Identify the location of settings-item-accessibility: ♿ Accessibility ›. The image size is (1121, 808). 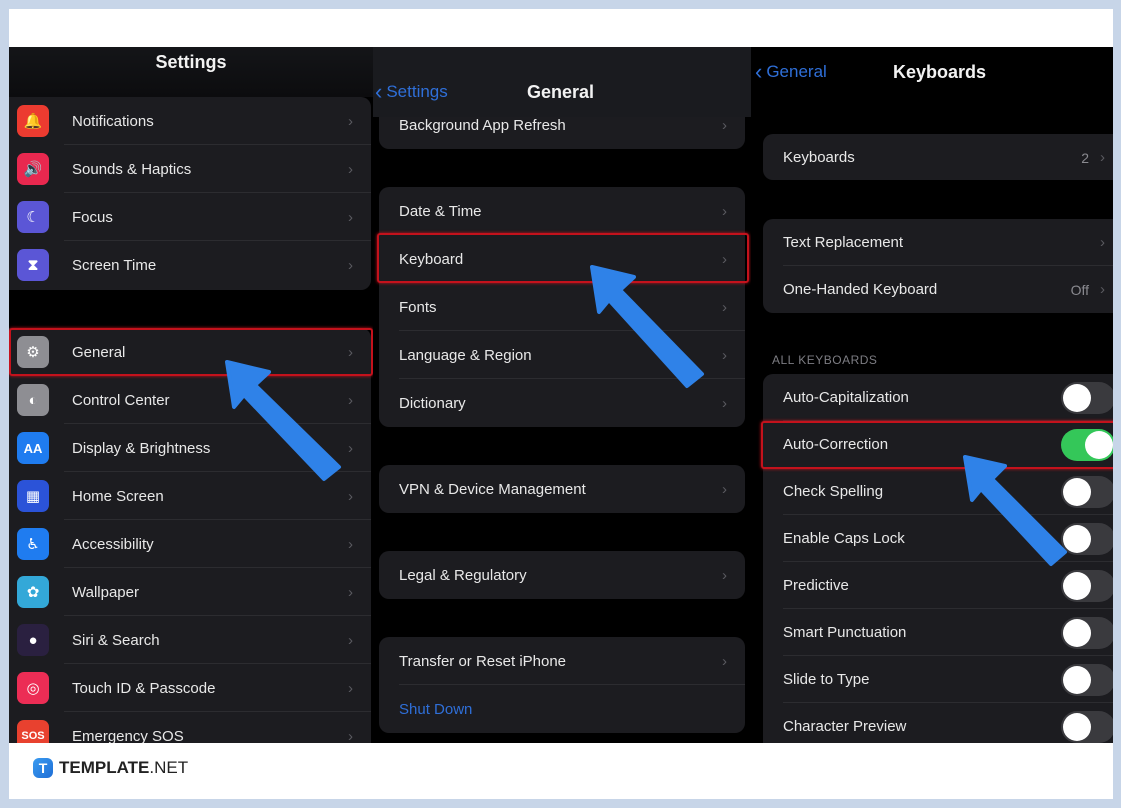
(190, 544).